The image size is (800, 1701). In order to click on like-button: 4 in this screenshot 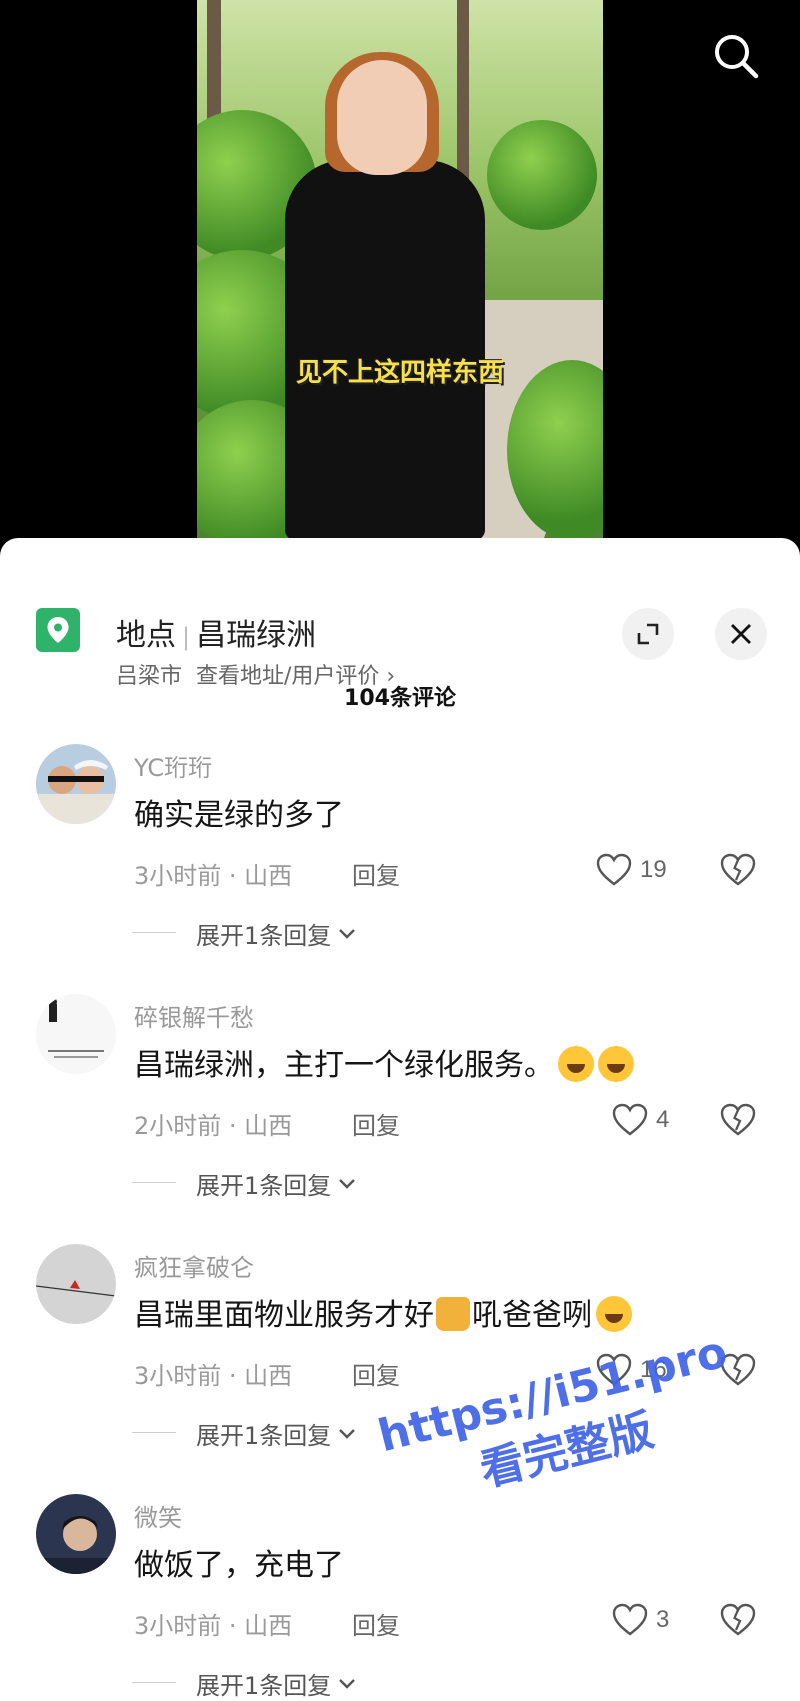, I will do `click(640, 1120)`.